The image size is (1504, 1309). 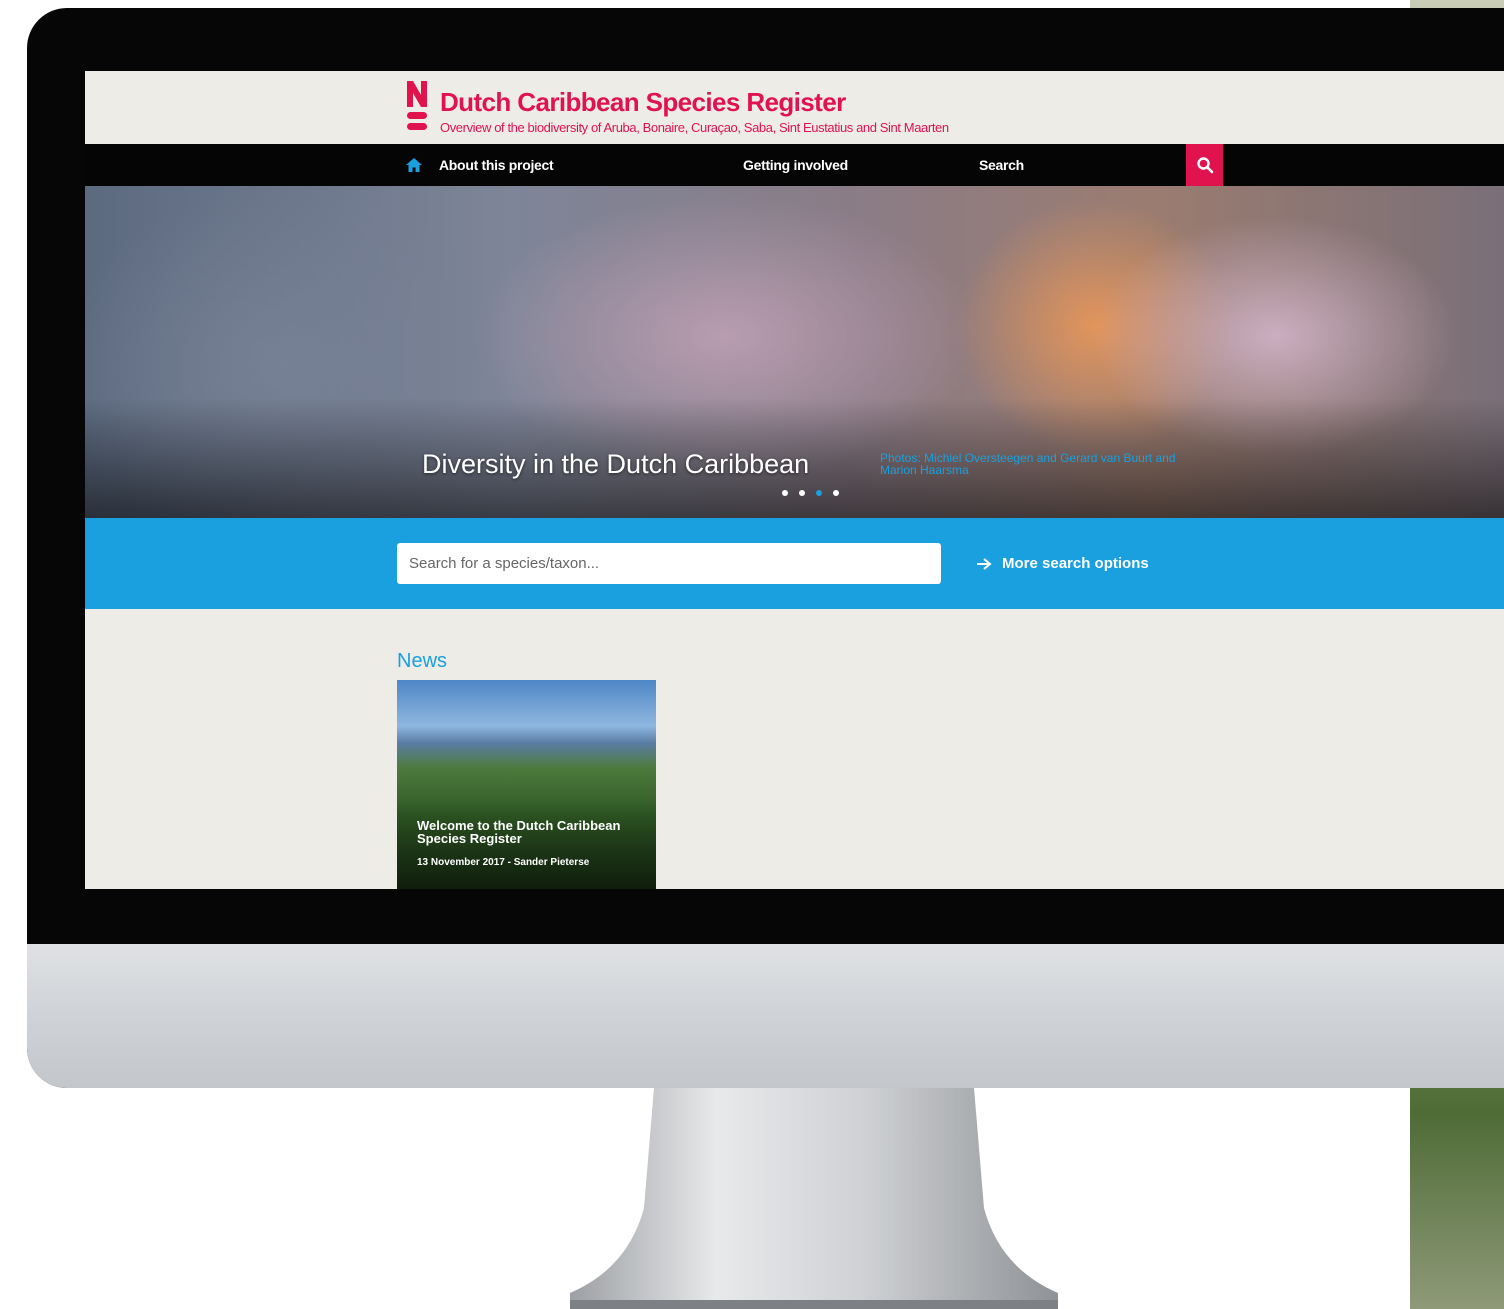 I want to click on nav-getting-involved: Getting involved, so click(x=795, y=165).